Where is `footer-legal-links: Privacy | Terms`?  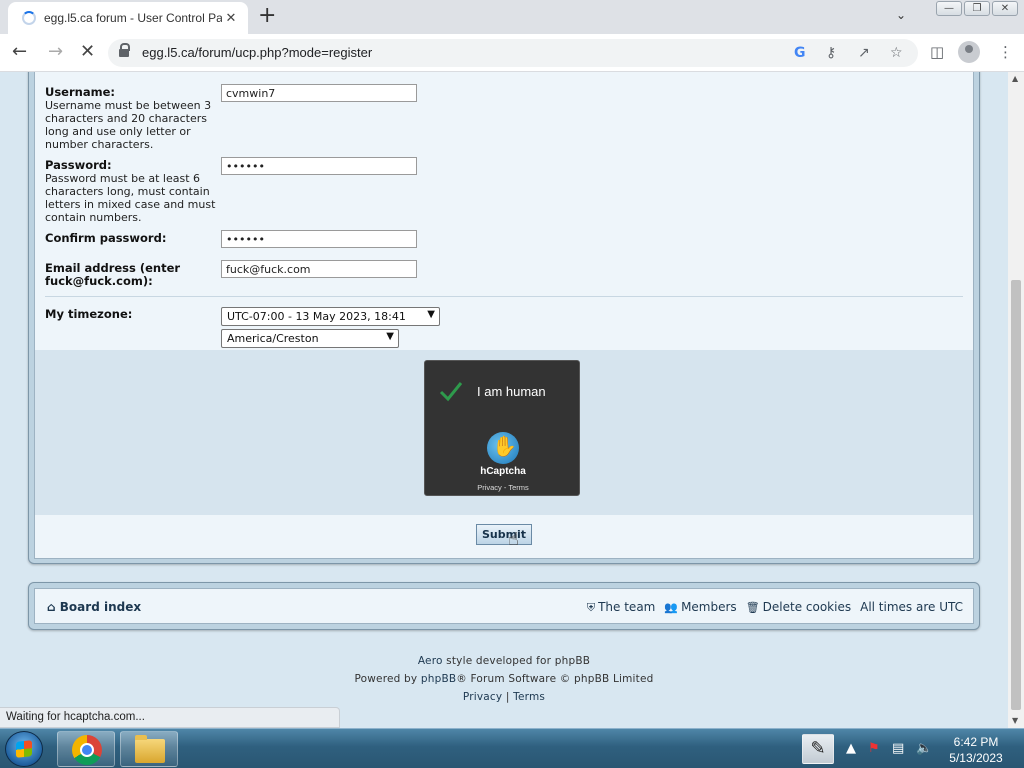
footer-legal-links: Privacy | Terms is located at coordinates (504, 697).